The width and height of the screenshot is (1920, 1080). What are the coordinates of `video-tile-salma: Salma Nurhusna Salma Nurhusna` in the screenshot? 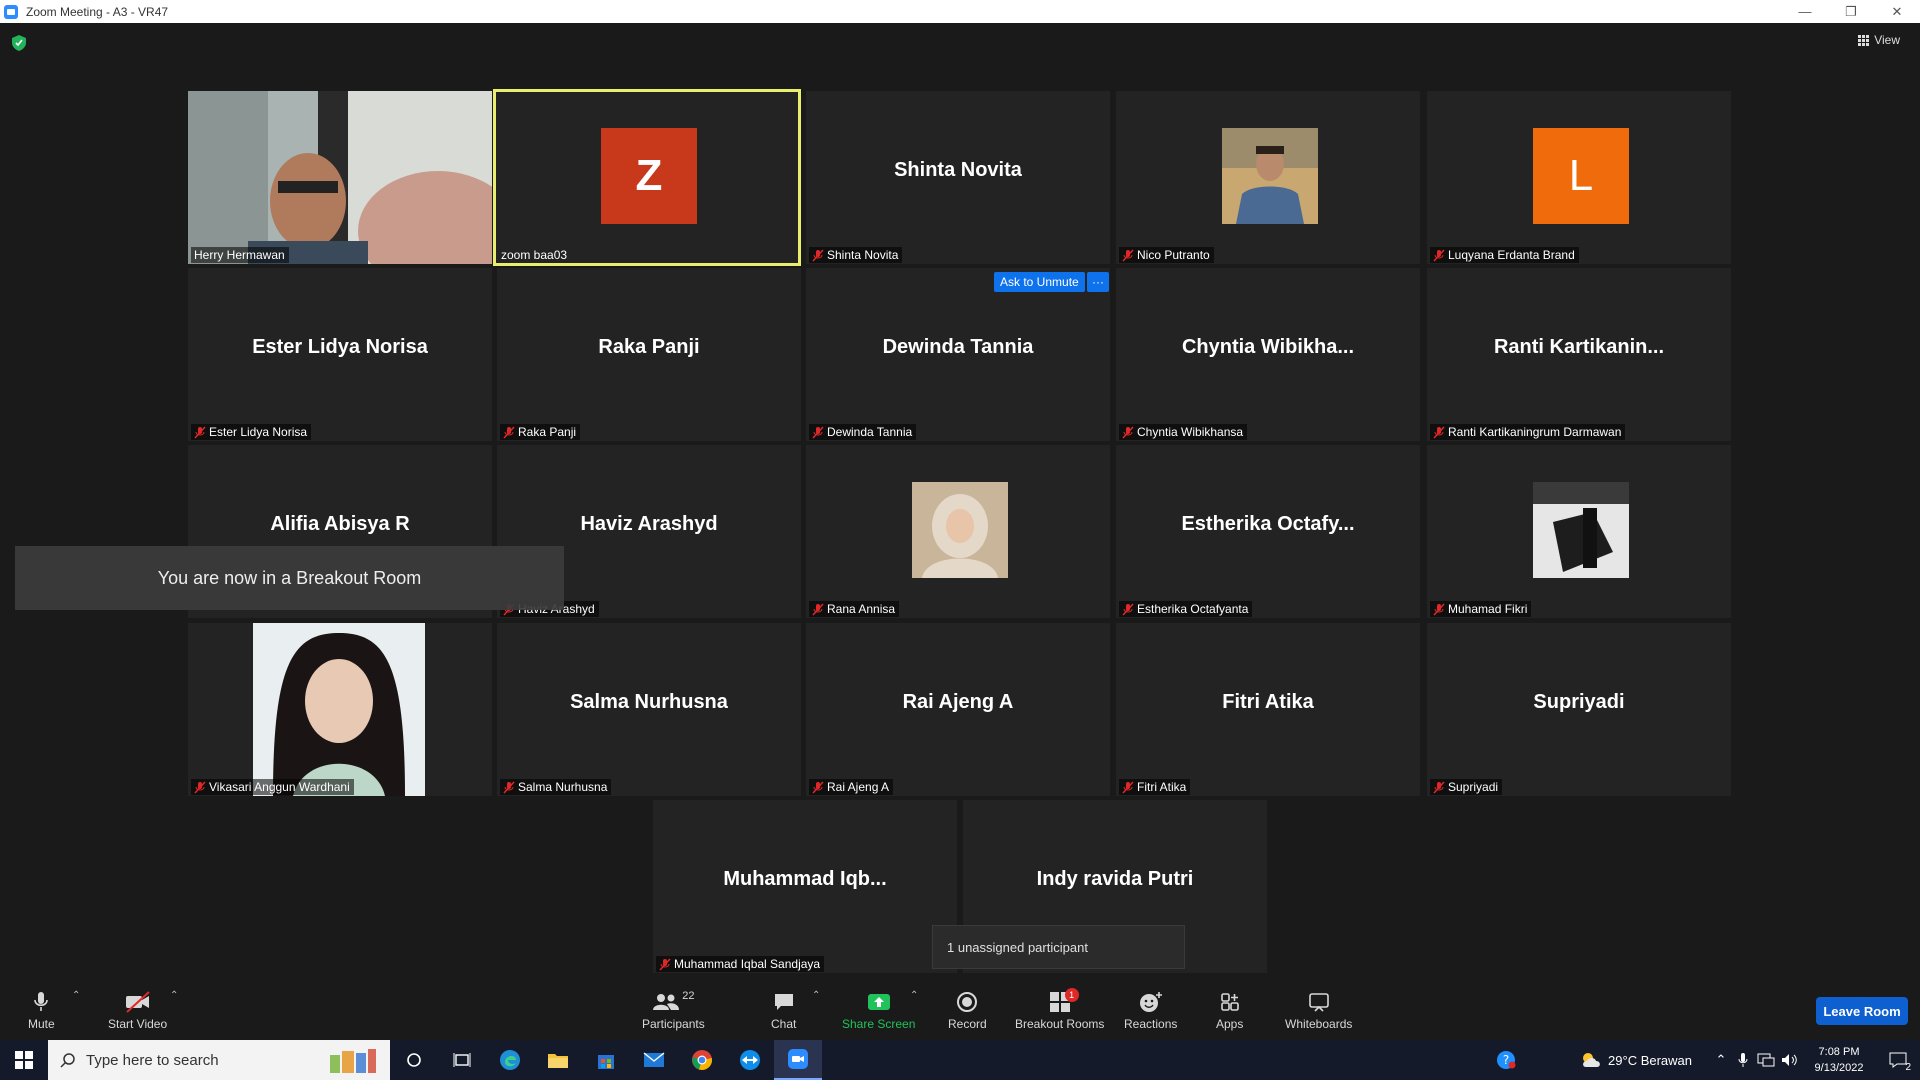 It's located at (649, 709).